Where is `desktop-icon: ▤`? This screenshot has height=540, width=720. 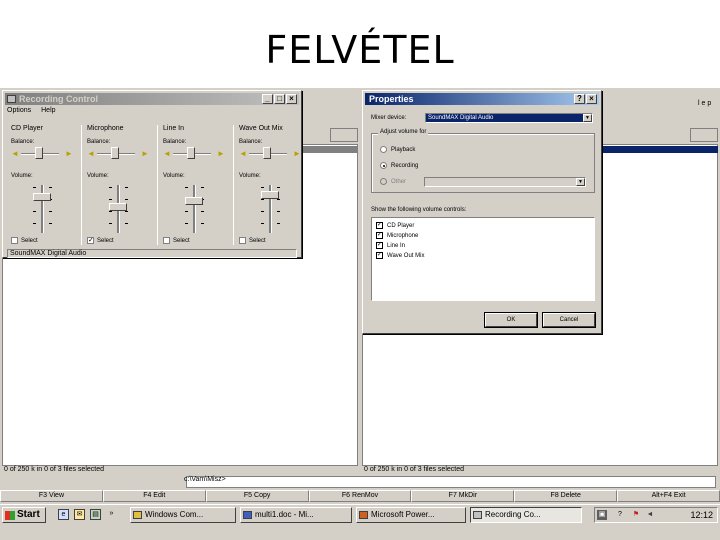
desktop-icon: ▤ is located at coordinates (95, 514).